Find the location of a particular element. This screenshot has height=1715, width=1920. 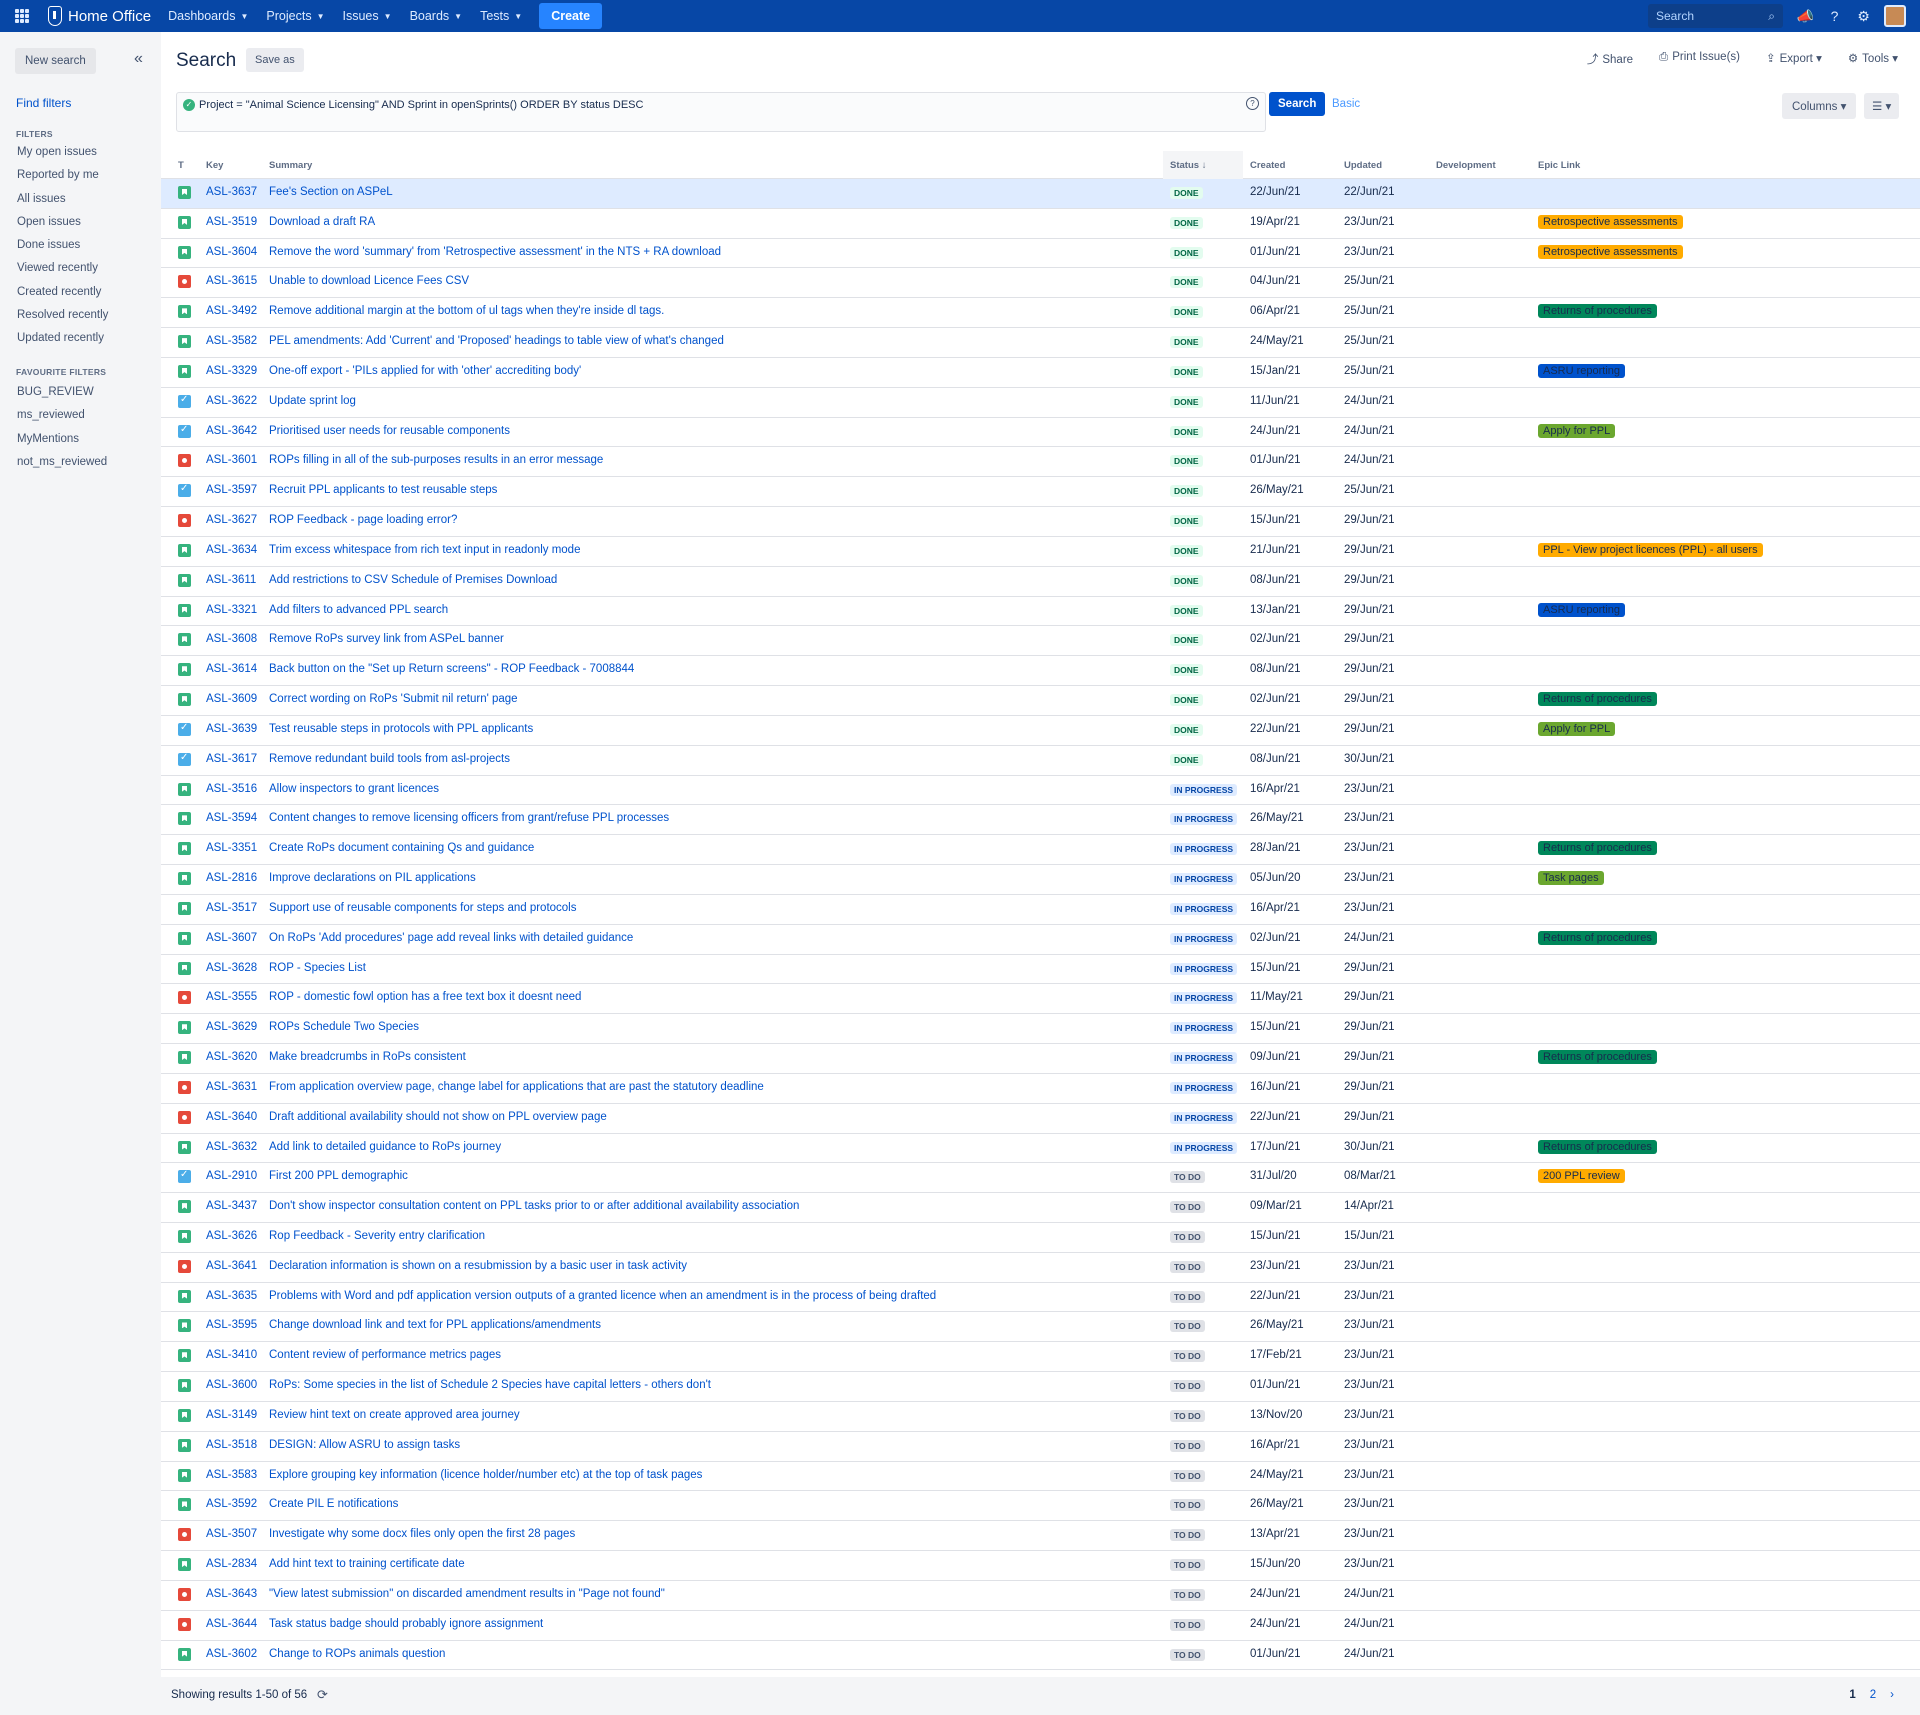

epic-link-lozenge: Retrospective assessments is located at coordinates (1610, 251).